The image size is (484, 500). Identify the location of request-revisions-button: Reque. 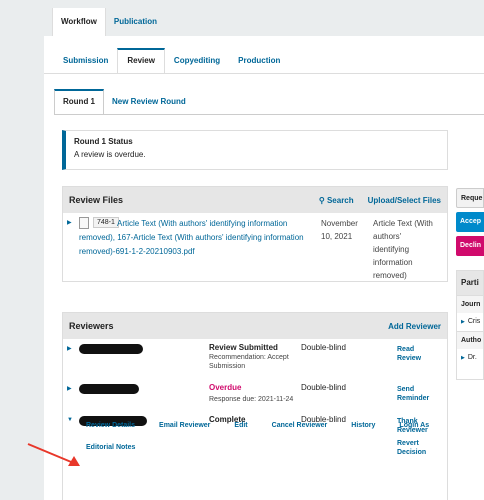
(470, 198).